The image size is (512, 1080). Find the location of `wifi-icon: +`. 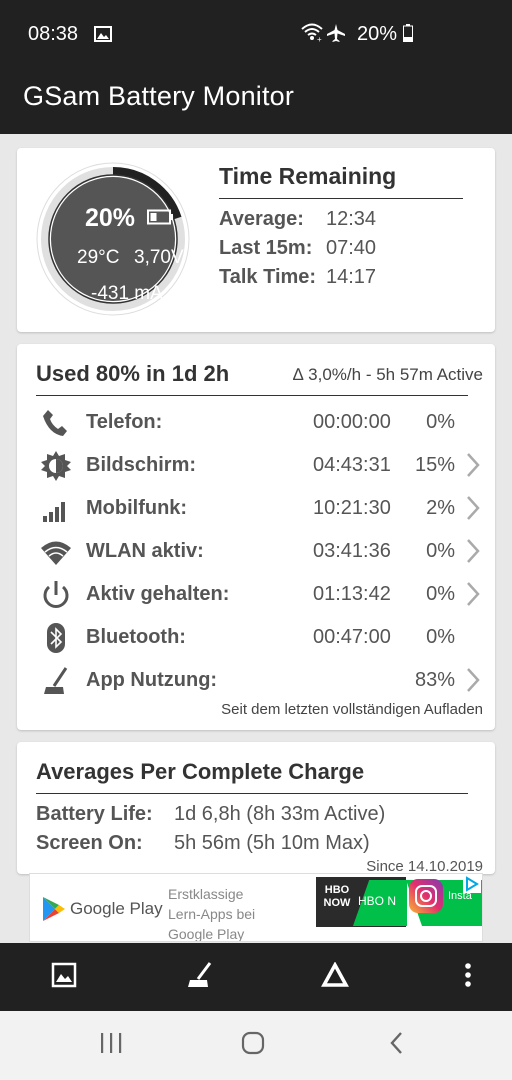

wifi-icon: + is located at coordinates (312, 34).